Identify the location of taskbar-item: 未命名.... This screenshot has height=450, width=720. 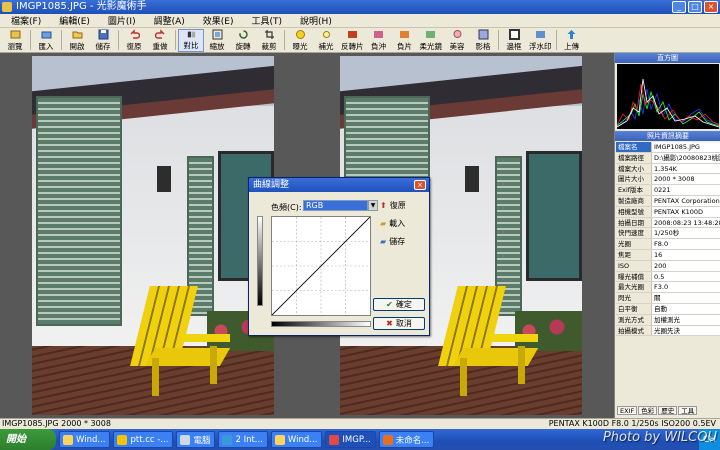
(406, 439).